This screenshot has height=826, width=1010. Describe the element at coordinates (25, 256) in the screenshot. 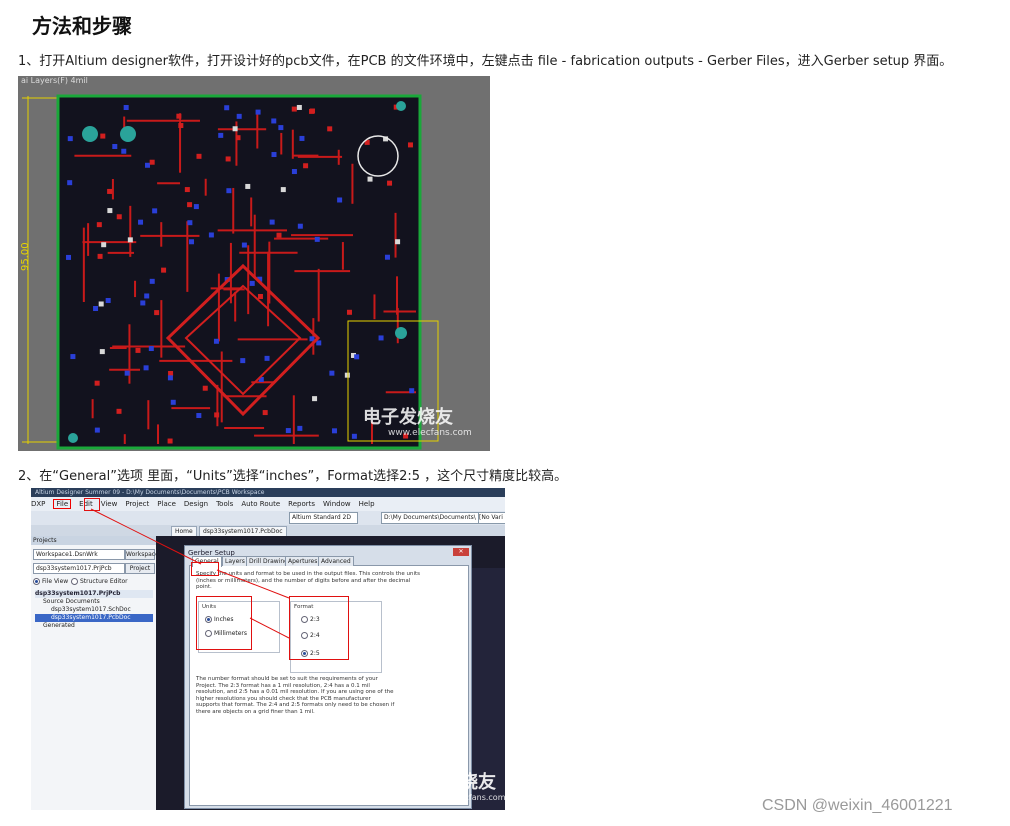

I see `pcb-dimension-label: 95.00` at that location.